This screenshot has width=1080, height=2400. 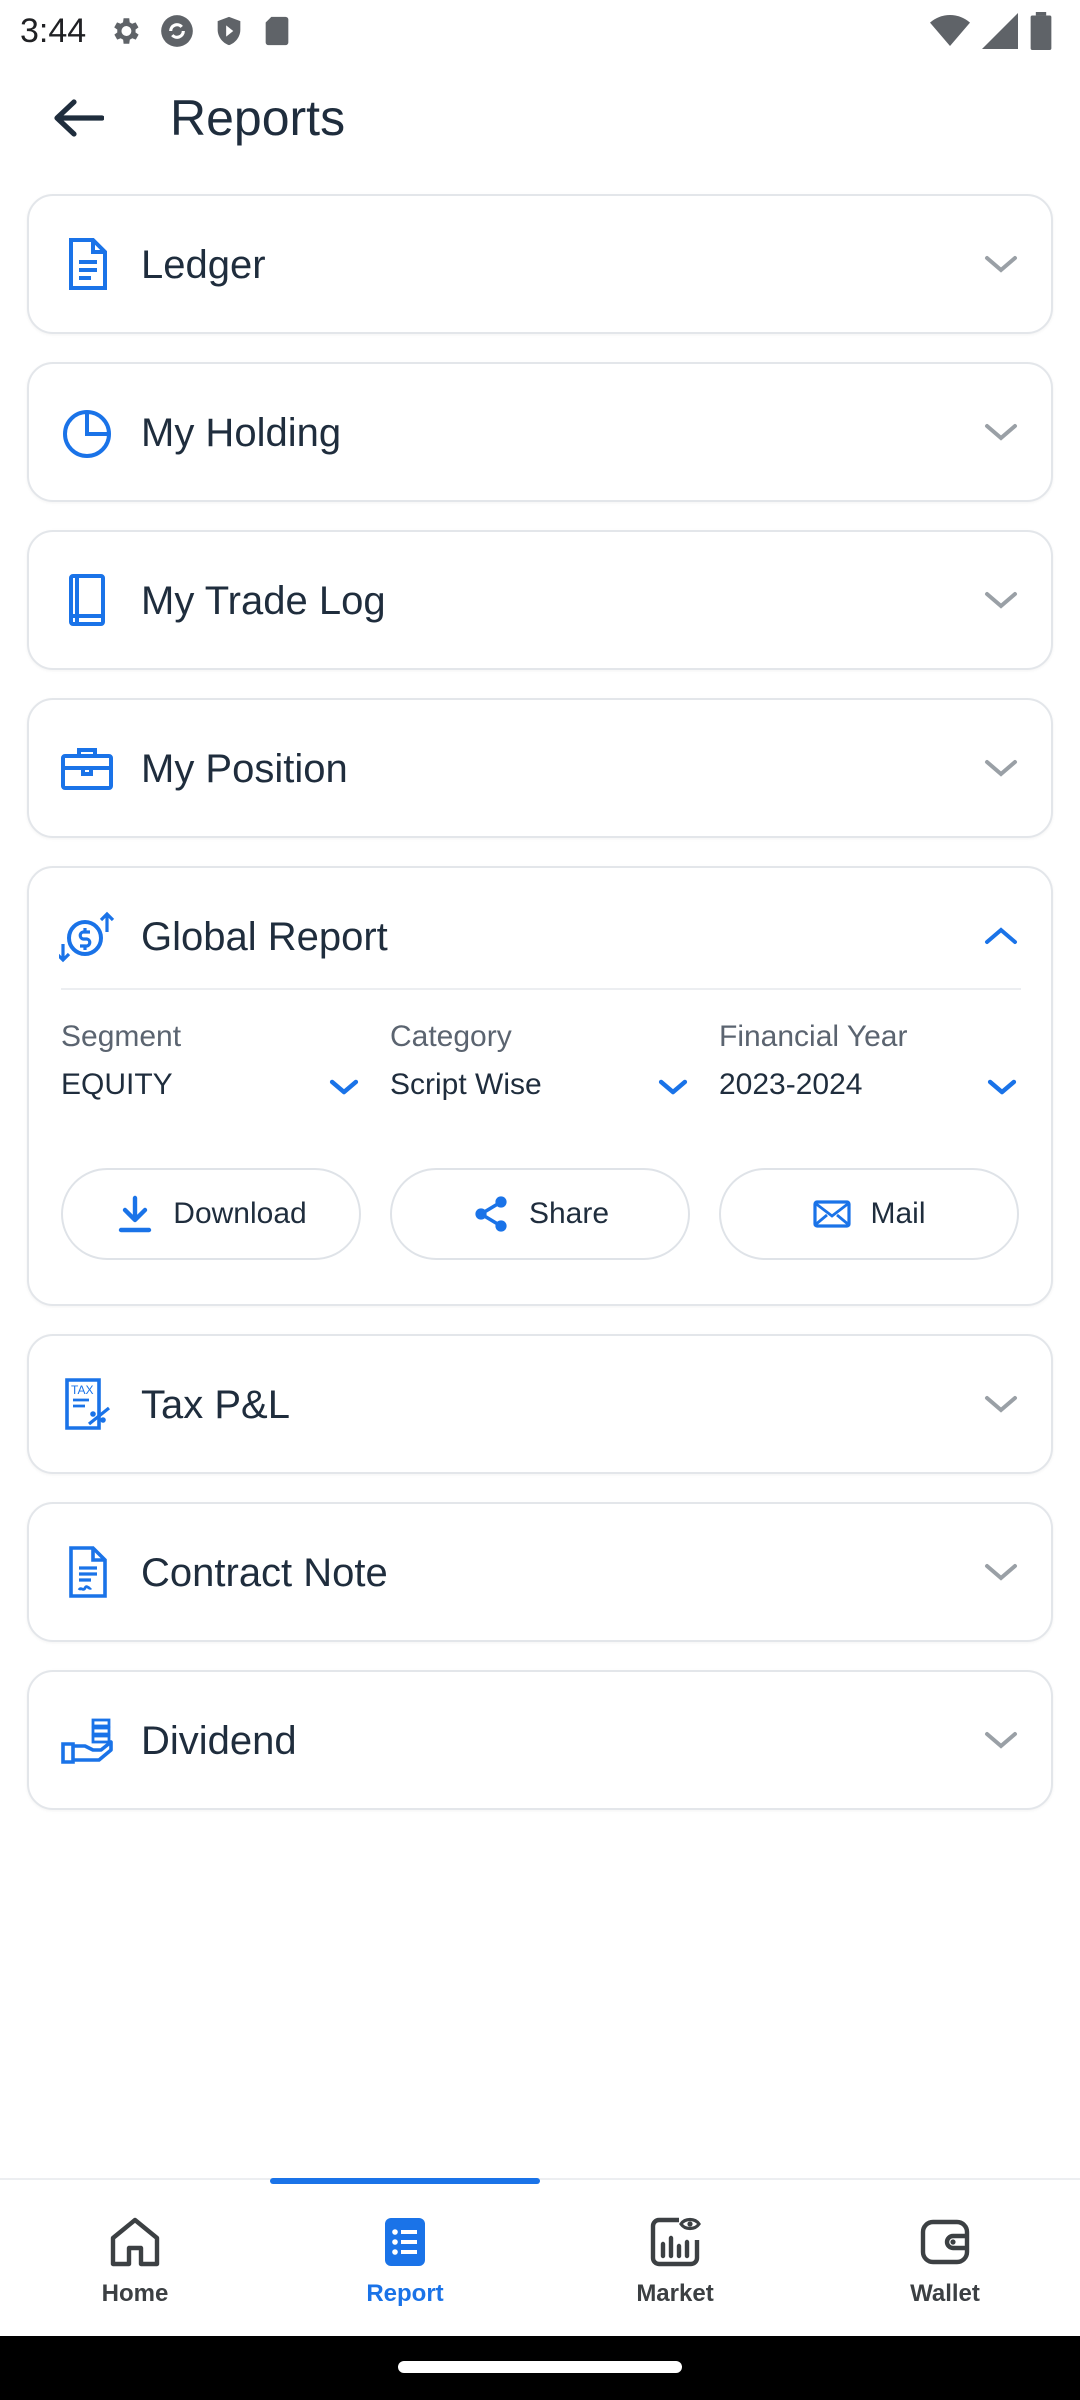 I want to click on filter-value: 2023-2024, so click(x=791, y=1084).